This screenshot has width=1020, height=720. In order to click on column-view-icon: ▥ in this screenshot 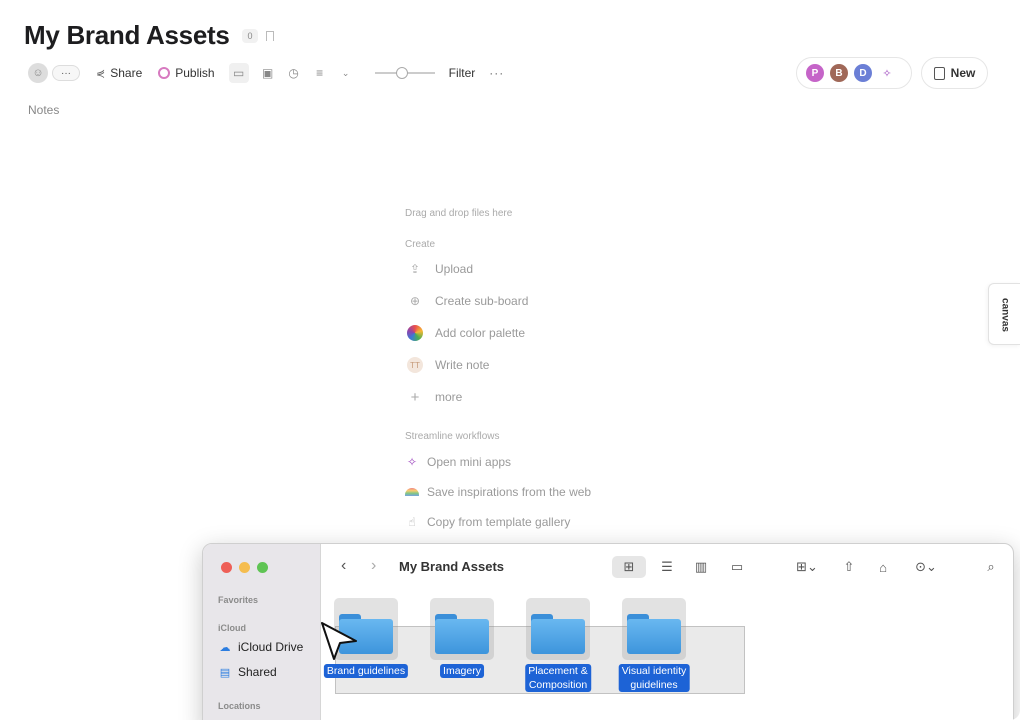, I will do `click(701, 567)`.